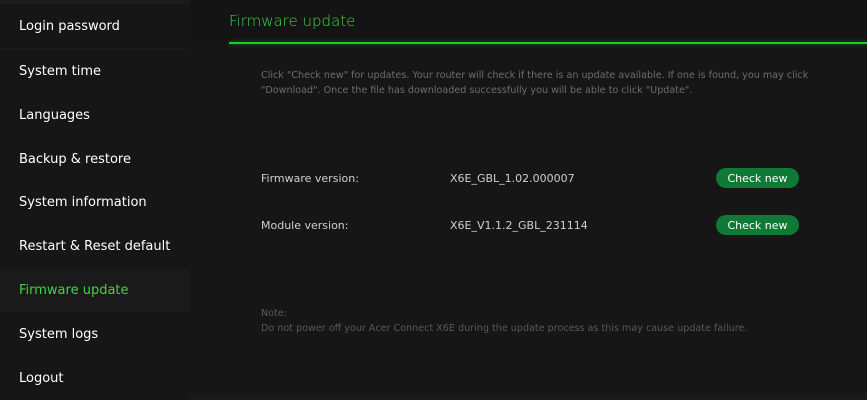 The image size is (867, 400). What do you see at coordinates (74, 290) in the screenshot?
I see `sidebar-item-label: Firmware update` at bounding box center [74, 290].